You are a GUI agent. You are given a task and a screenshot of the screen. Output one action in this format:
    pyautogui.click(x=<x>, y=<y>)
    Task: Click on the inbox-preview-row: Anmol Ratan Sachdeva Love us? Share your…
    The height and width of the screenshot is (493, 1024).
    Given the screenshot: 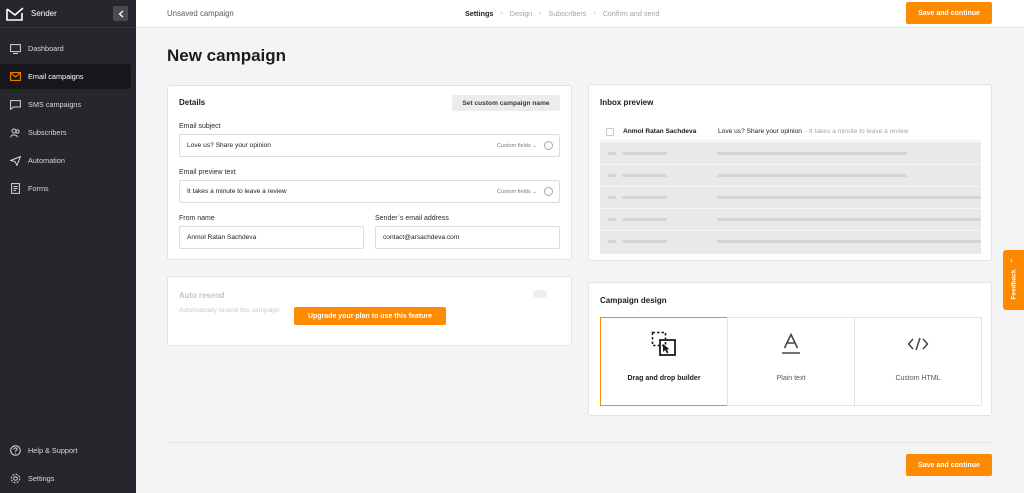 What is the action you would take?
    pyautogui.click(x=790, y=132)
    